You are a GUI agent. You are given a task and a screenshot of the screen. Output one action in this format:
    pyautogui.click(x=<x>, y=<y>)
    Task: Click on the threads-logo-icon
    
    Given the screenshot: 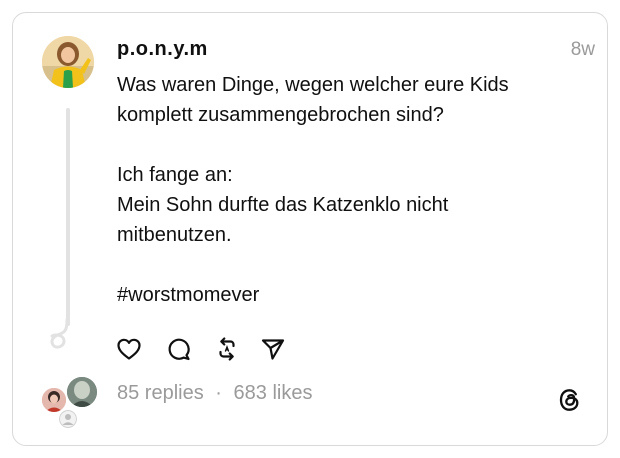 What is the action you would take?
    pyautogui.click(x=570, y=400)
    